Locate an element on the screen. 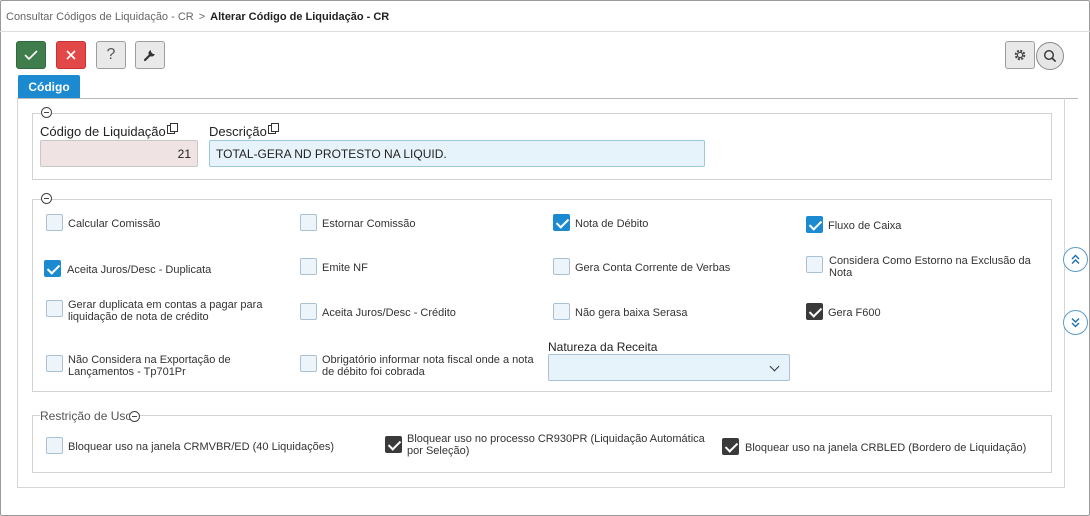 This screenshot has width=1090, height=516. settings-button is located at coordinates (1020, 55).